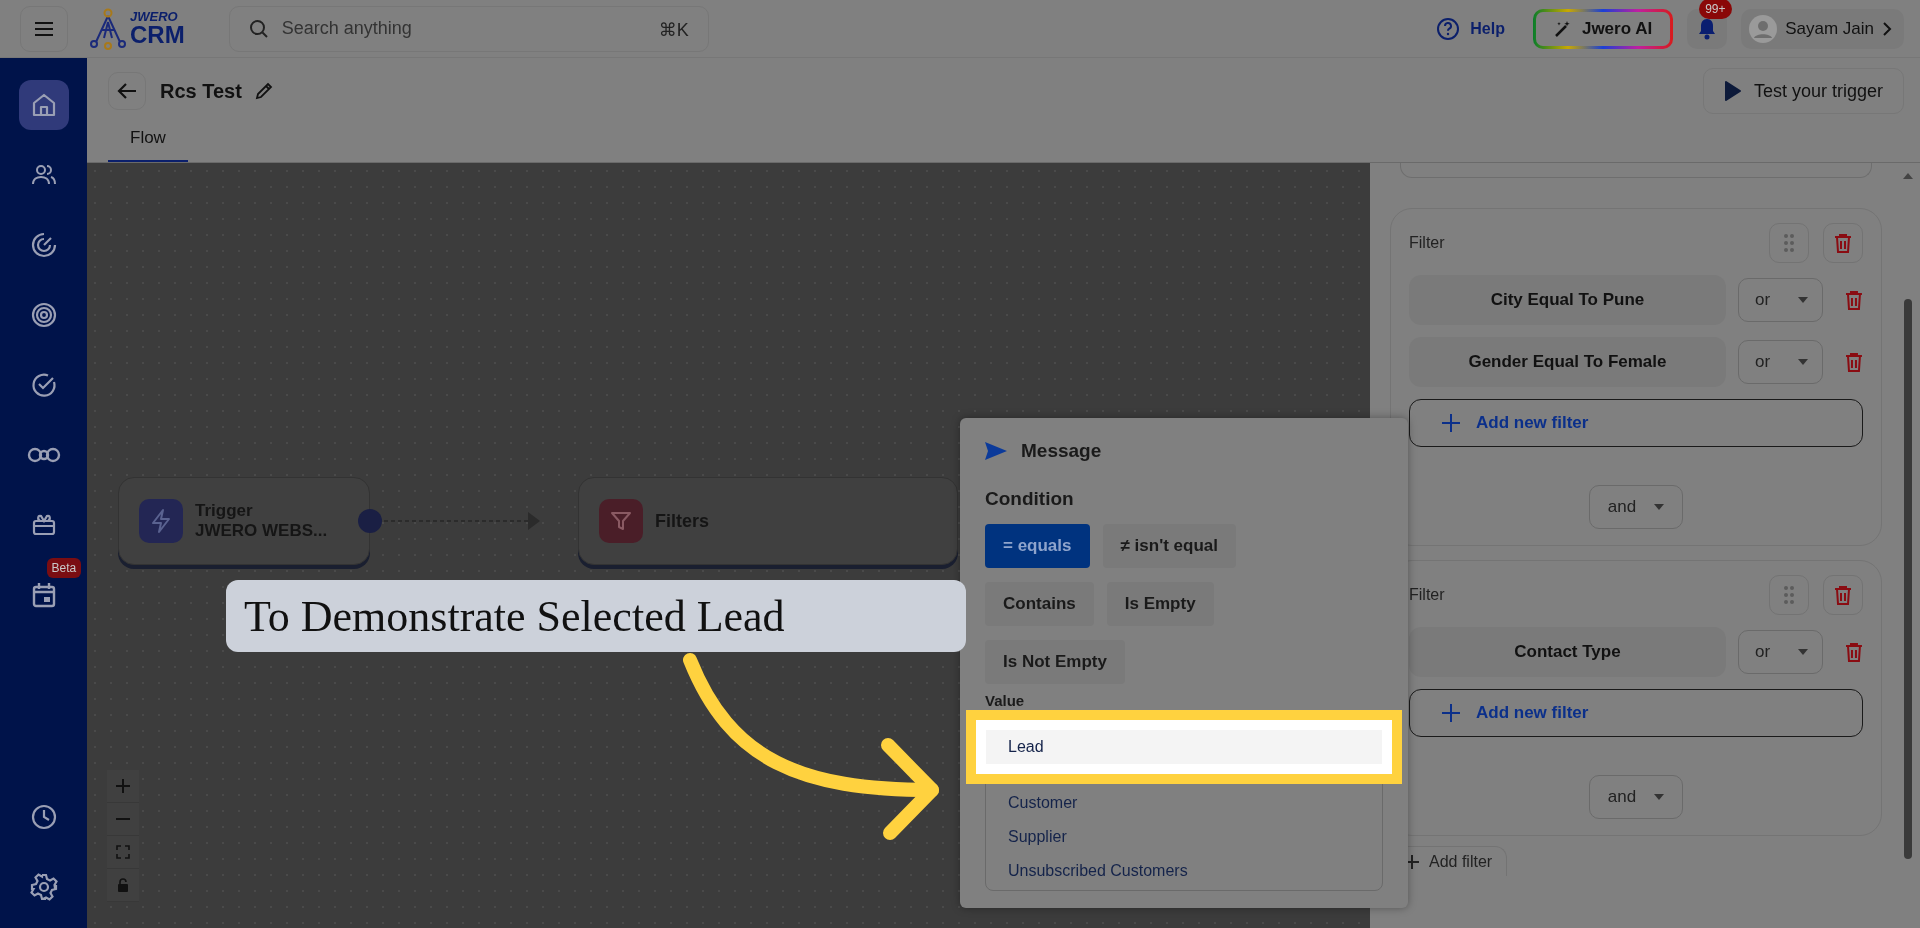  What do you see at coordinates (123, 885) in the screenshot?
I see `lock-icon` at bounding box center [123, 885].